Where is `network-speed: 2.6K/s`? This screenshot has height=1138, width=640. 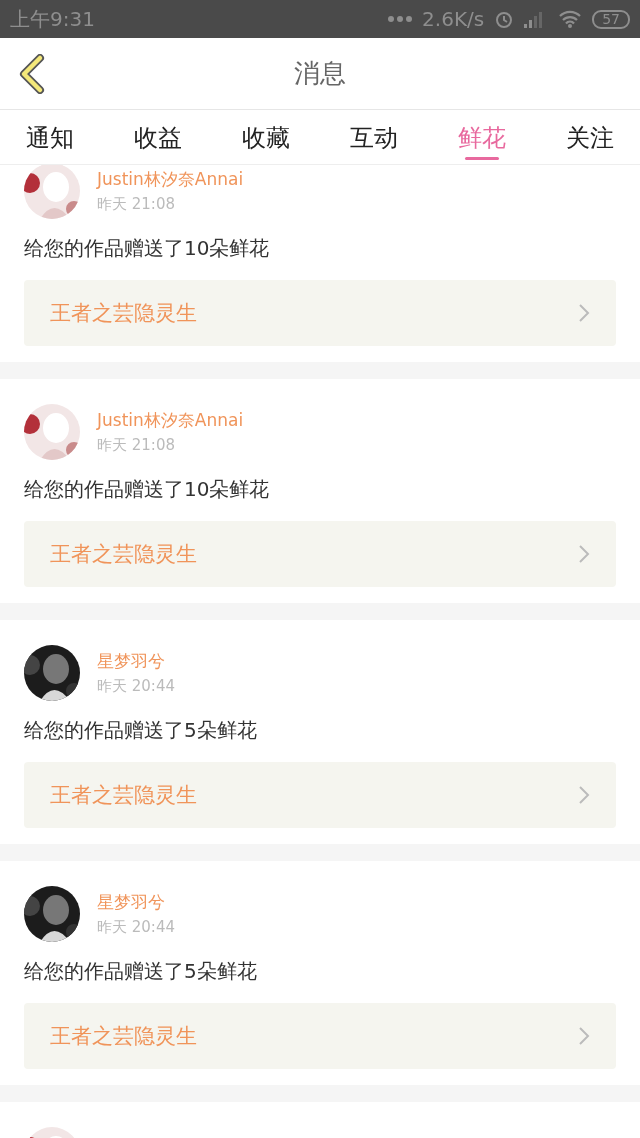
network-speed: 2.6K/s is located at coordinates (453, 19).